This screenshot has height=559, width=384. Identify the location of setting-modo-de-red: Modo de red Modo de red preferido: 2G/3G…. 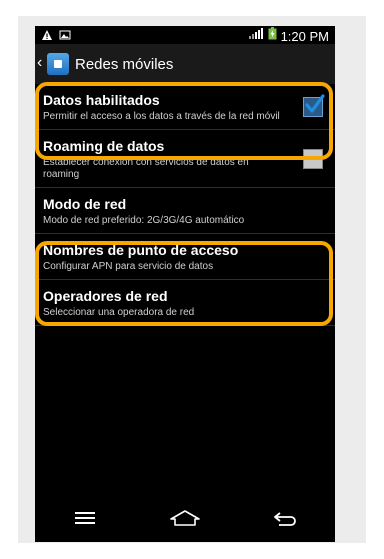
(185, 211).